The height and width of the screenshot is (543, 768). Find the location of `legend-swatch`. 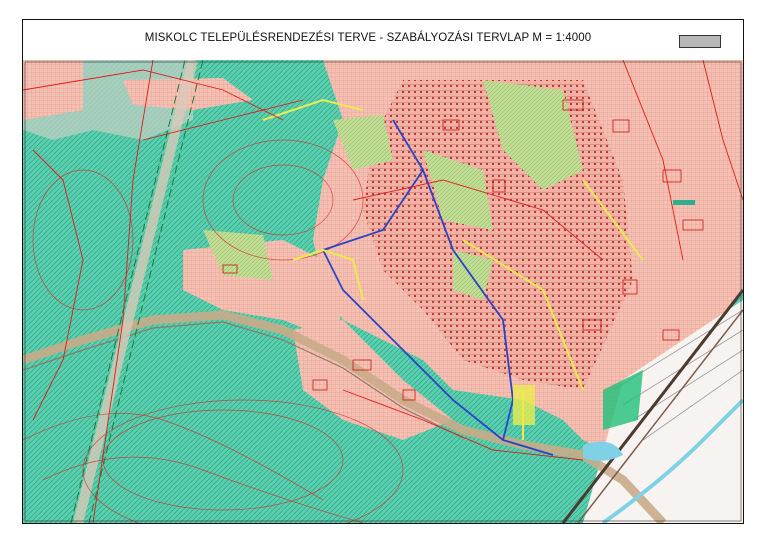

legend-swatch is located at coordinates (700, 41).